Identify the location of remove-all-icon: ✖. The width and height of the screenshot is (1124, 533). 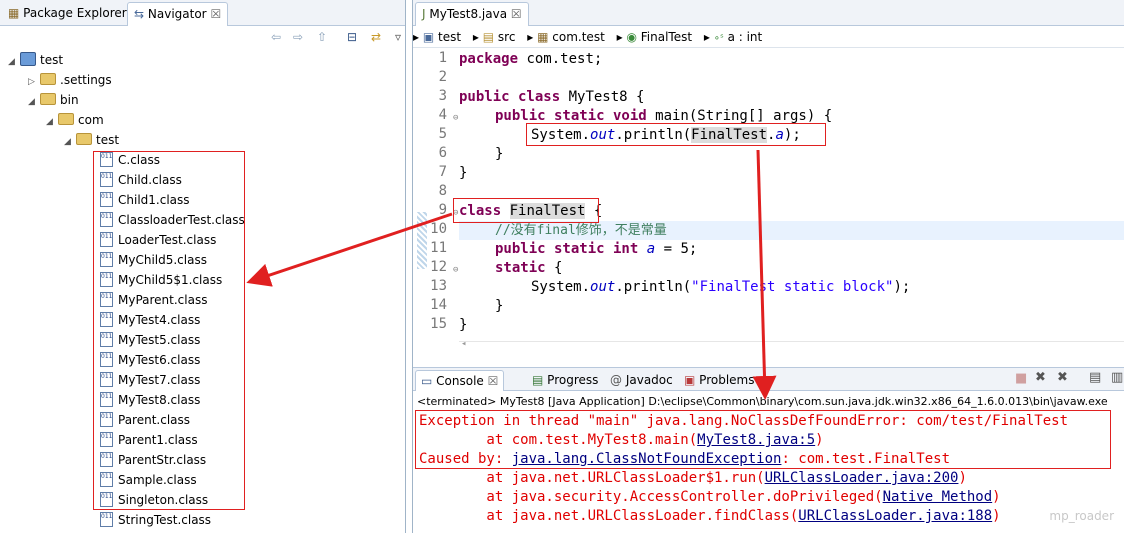
(1062, 377).